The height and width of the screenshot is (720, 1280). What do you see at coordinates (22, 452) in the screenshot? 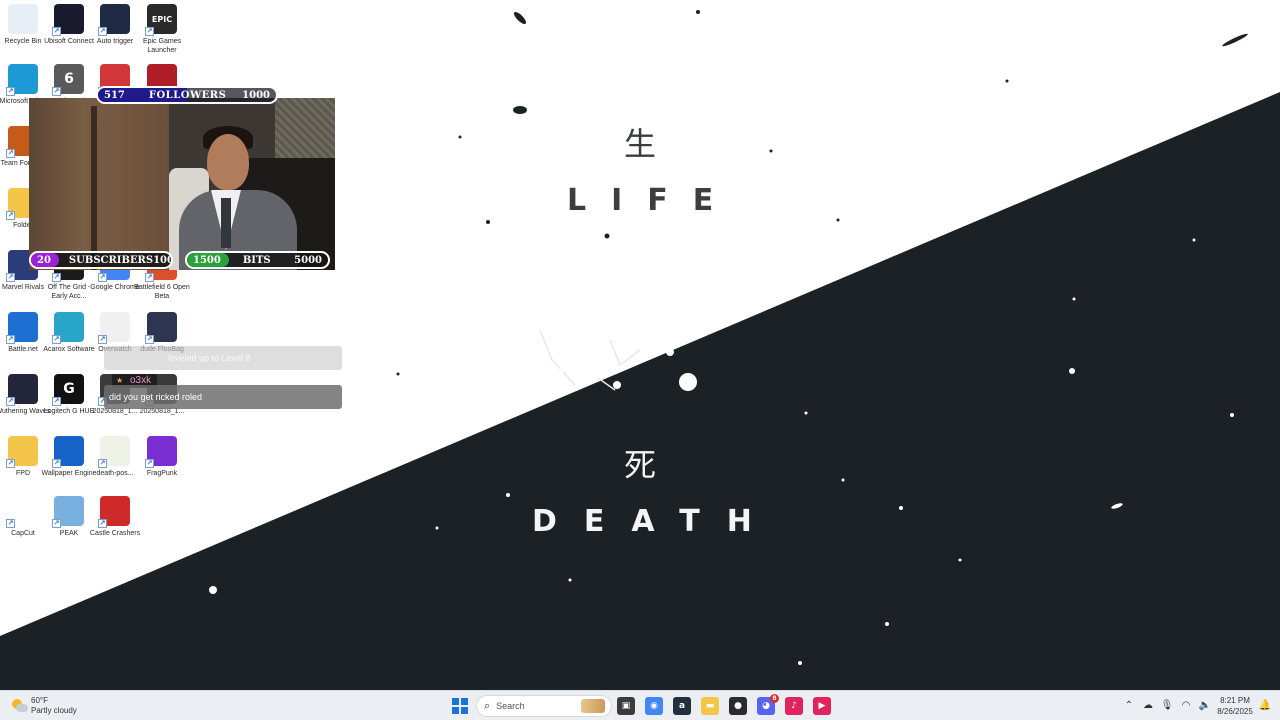
I see `folder-icon: ↗` at bounding box center [22, 452].